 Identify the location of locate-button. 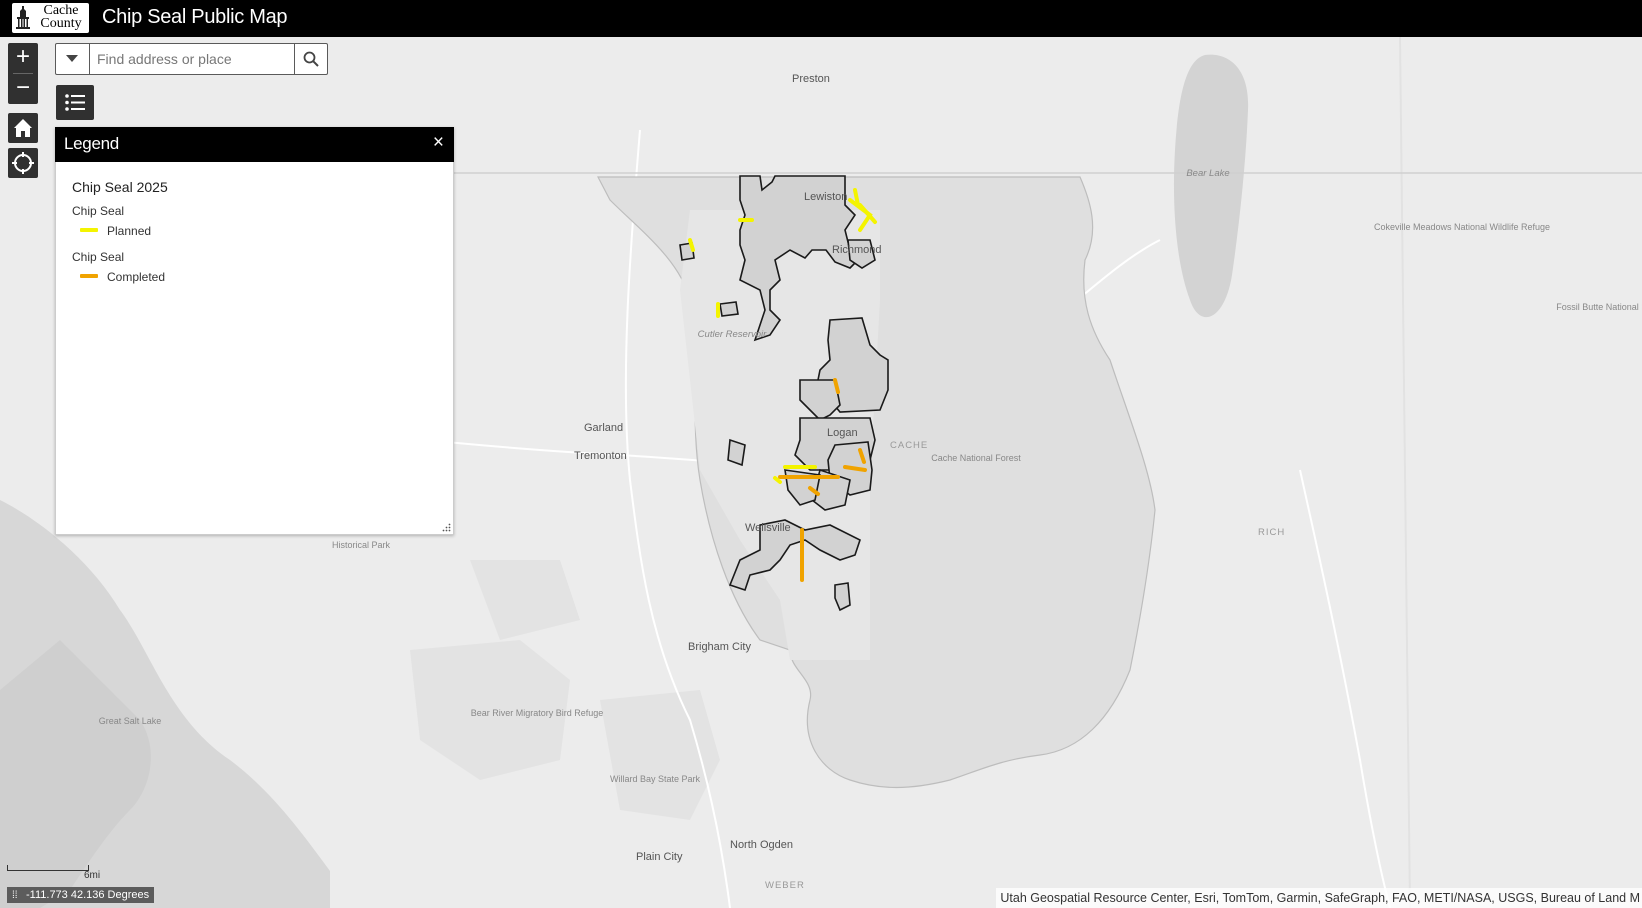
(23, 163).